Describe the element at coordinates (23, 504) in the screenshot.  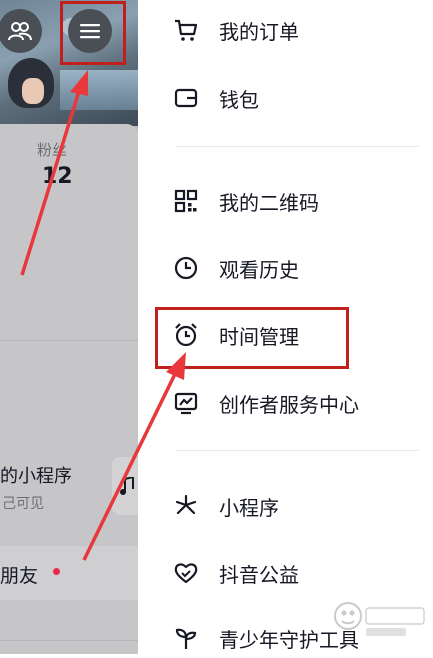
I see `mini-program-subtitle: 己可见` at that location.